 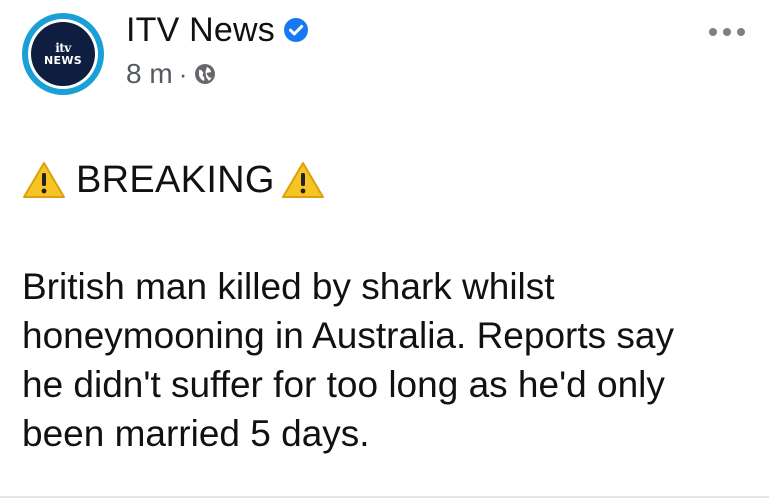 I want to click on logo-subtitle: NEWS, so click(x=63, y=60).